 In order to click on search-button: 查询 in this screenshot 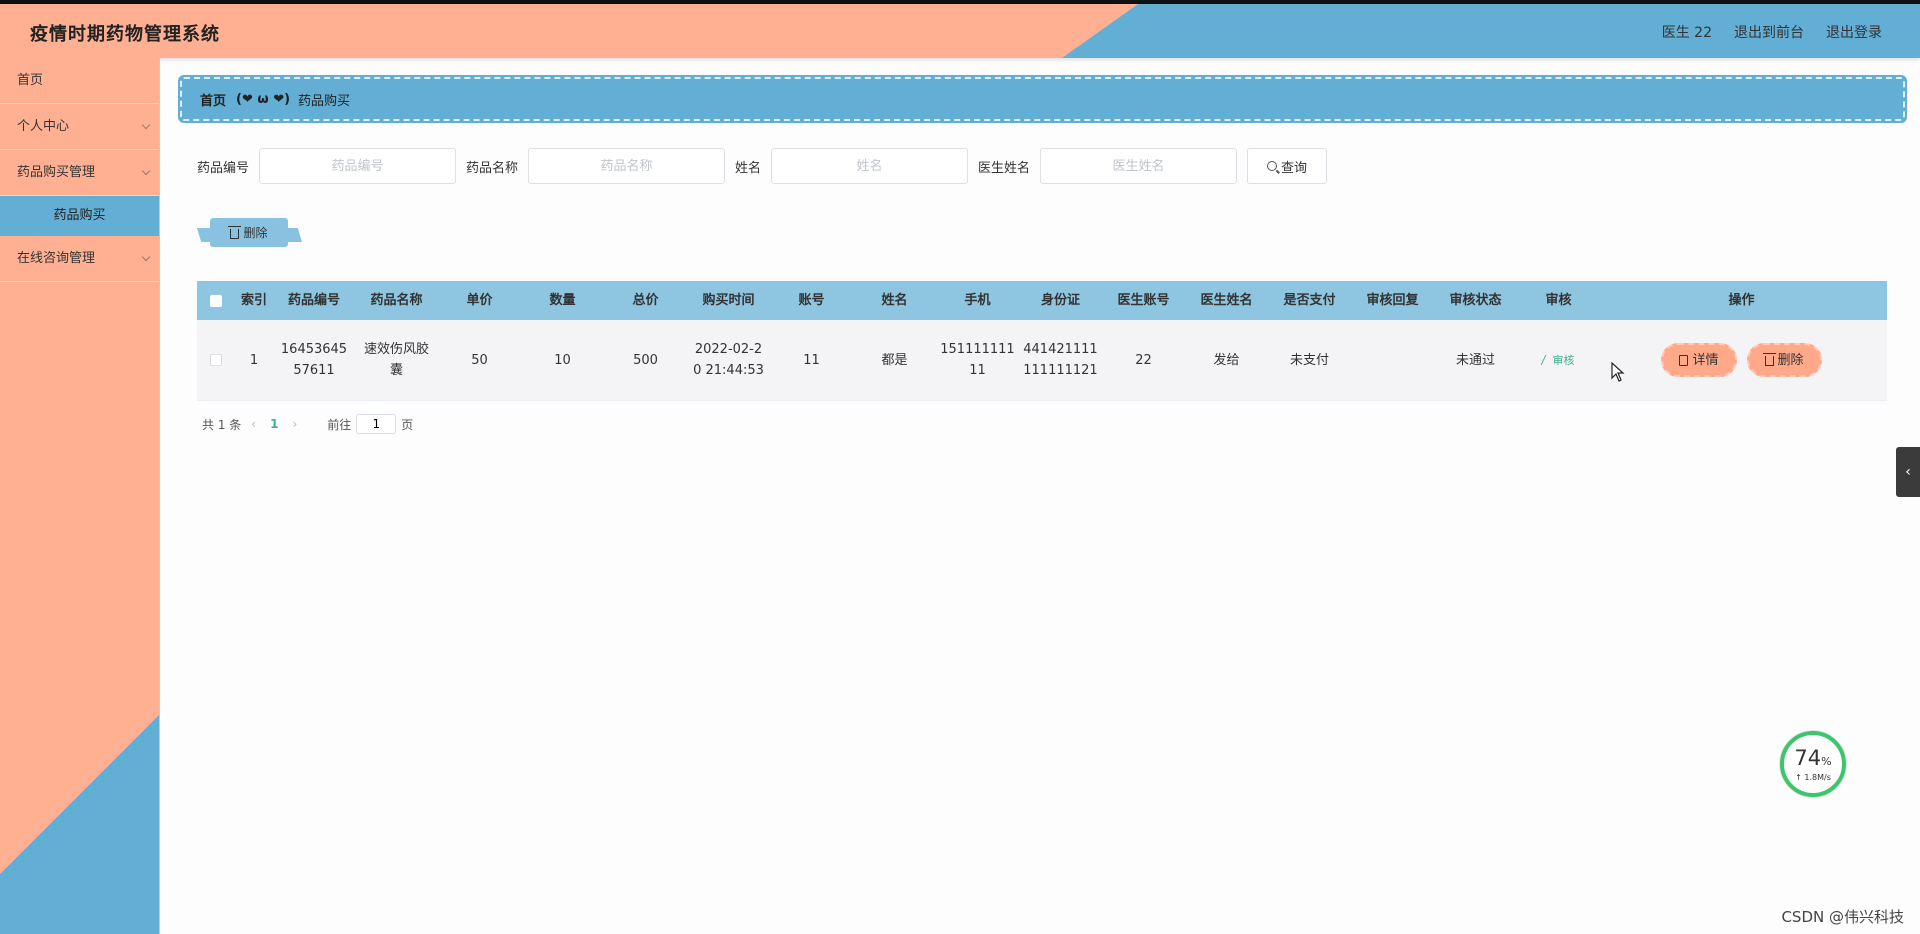, I will do `click(1287, 166)`.